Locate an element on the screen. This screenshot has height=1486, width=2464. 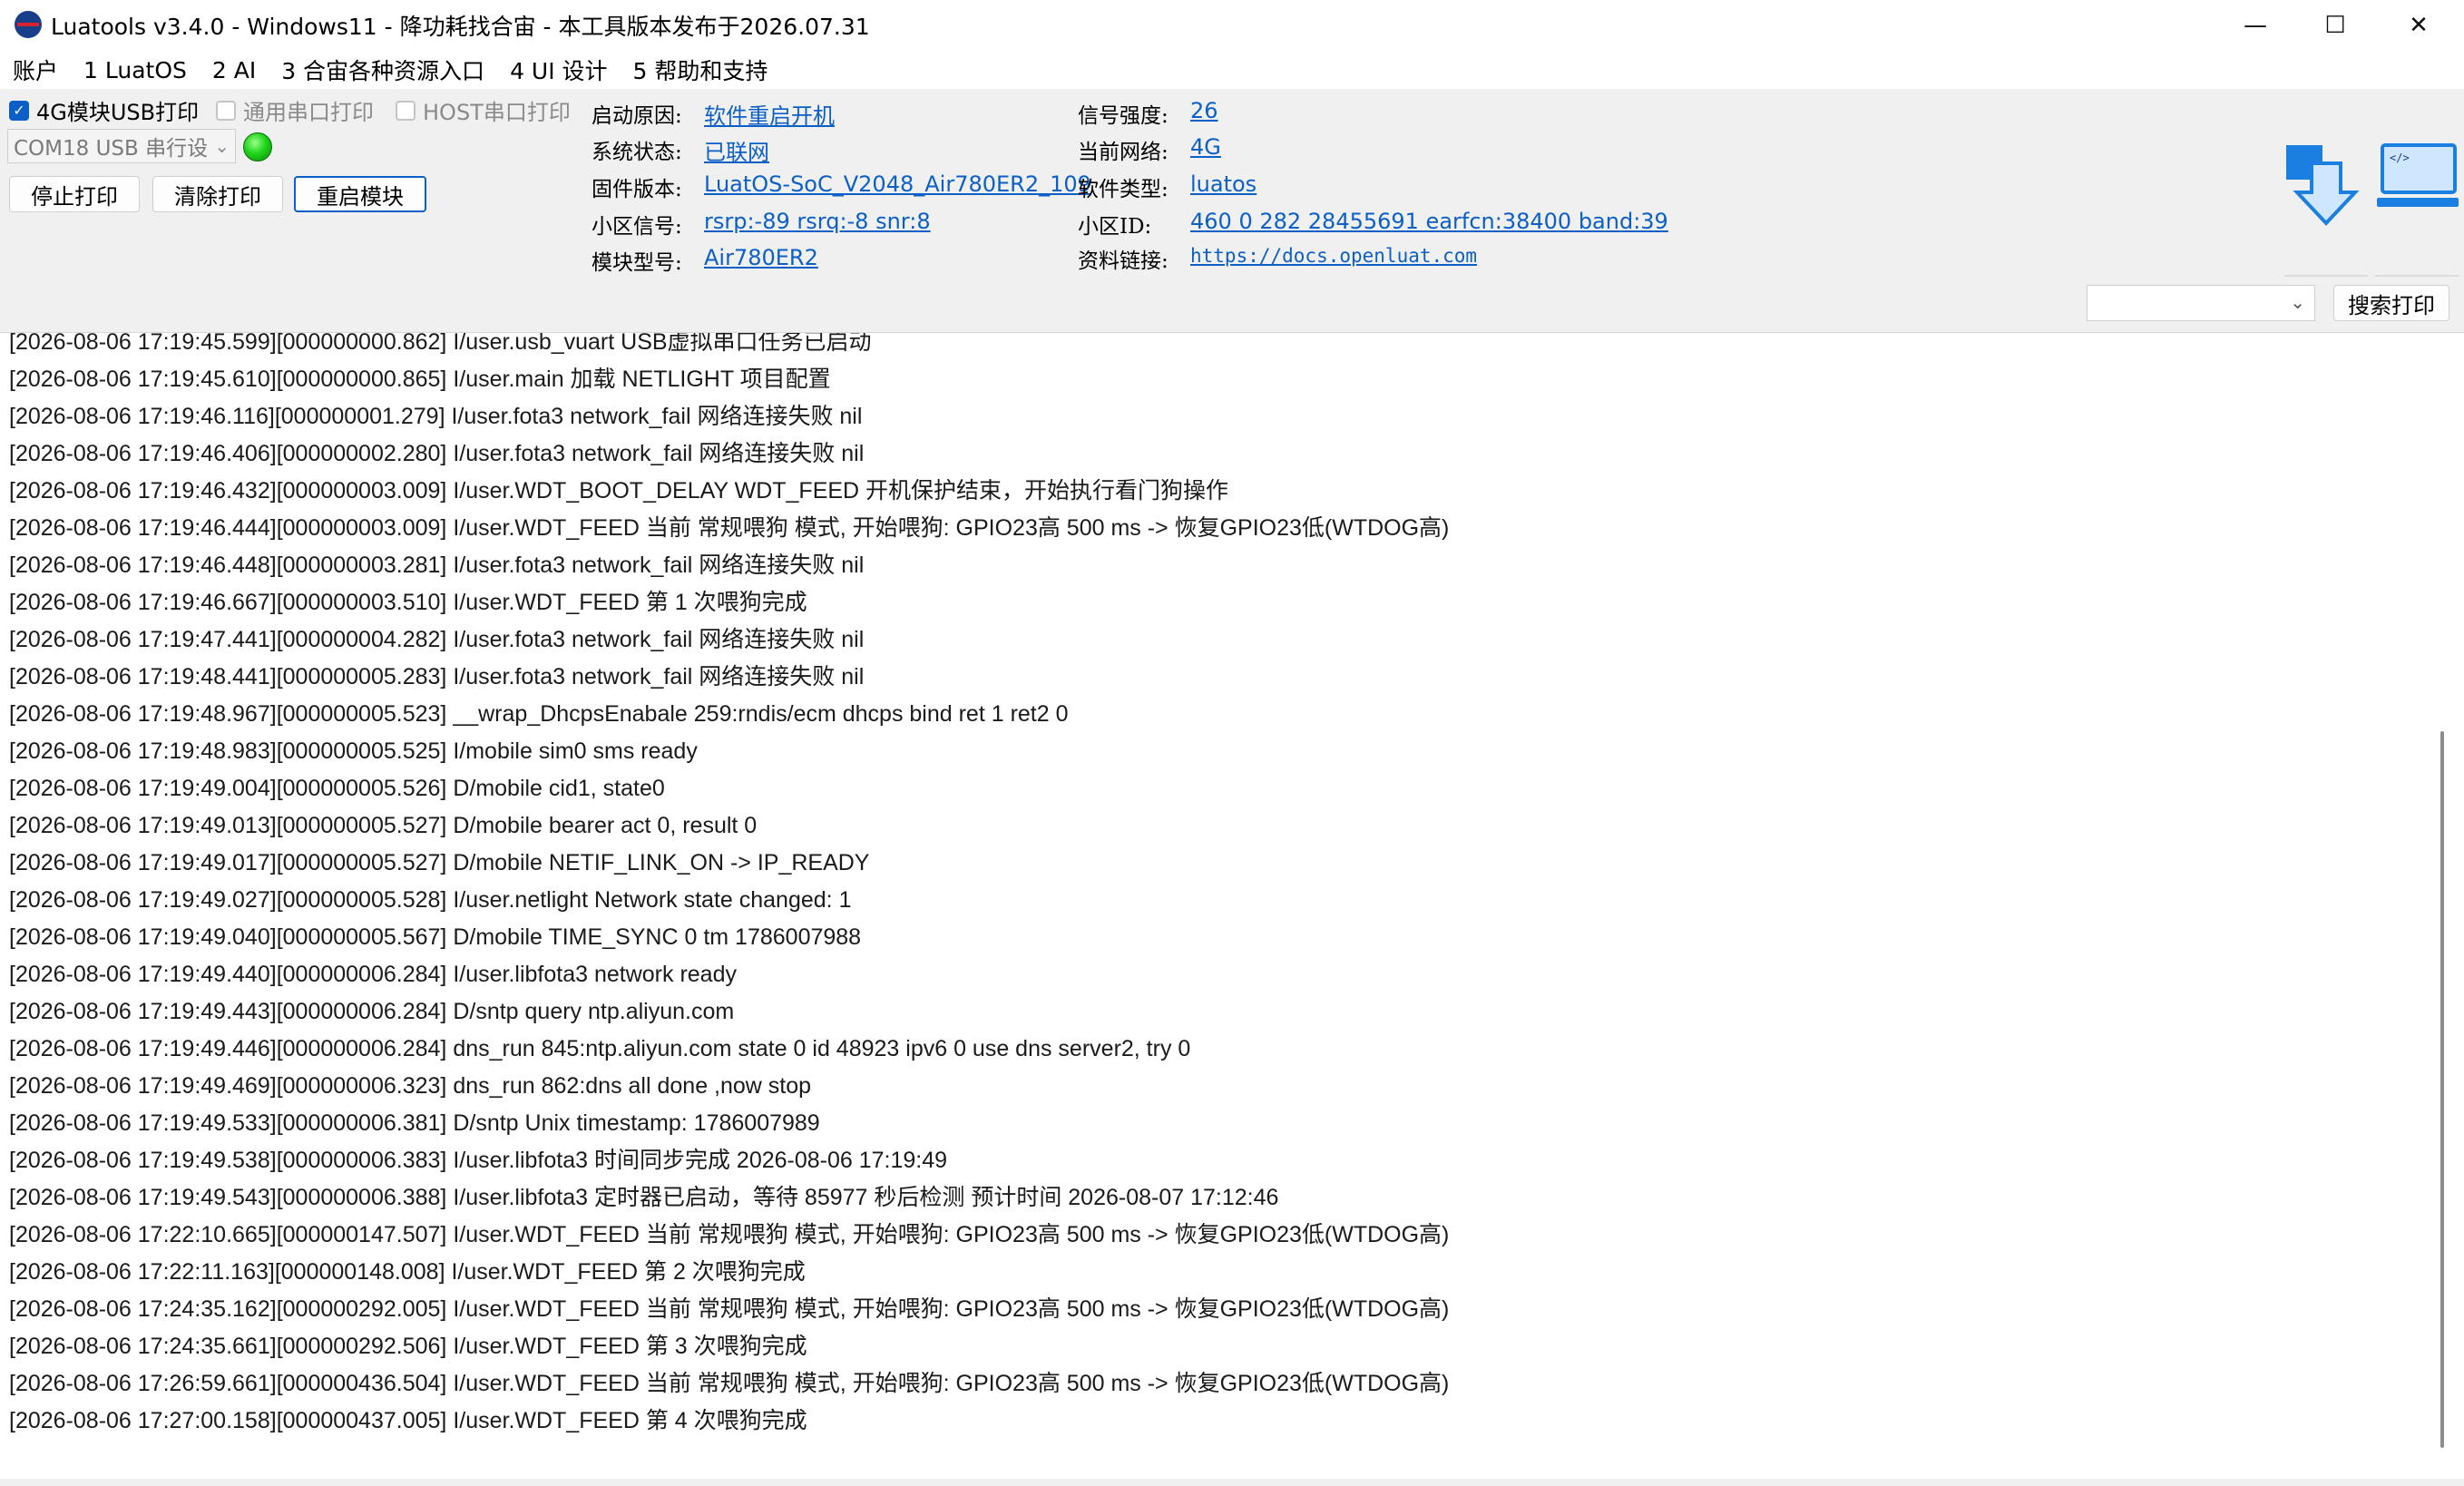
boot-reason-label: 启动原因: is located at coordinates (637, 116).